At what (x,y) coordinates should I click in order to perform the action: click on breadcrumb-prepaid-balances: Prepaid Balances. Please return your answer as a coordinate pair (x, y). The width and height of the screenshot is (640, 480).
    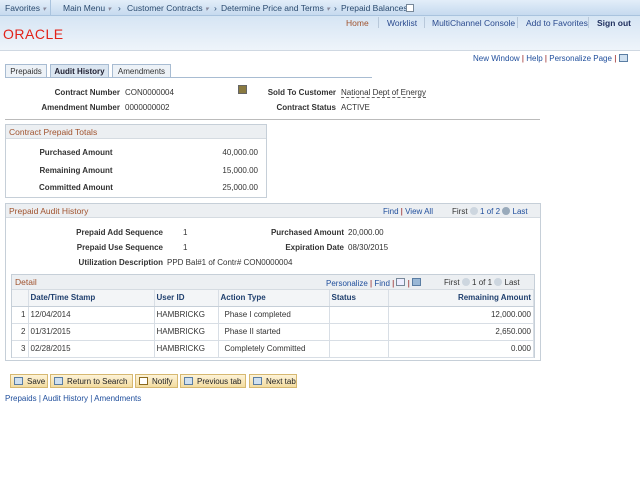
    Looking at the image, I should click on (374, 8).